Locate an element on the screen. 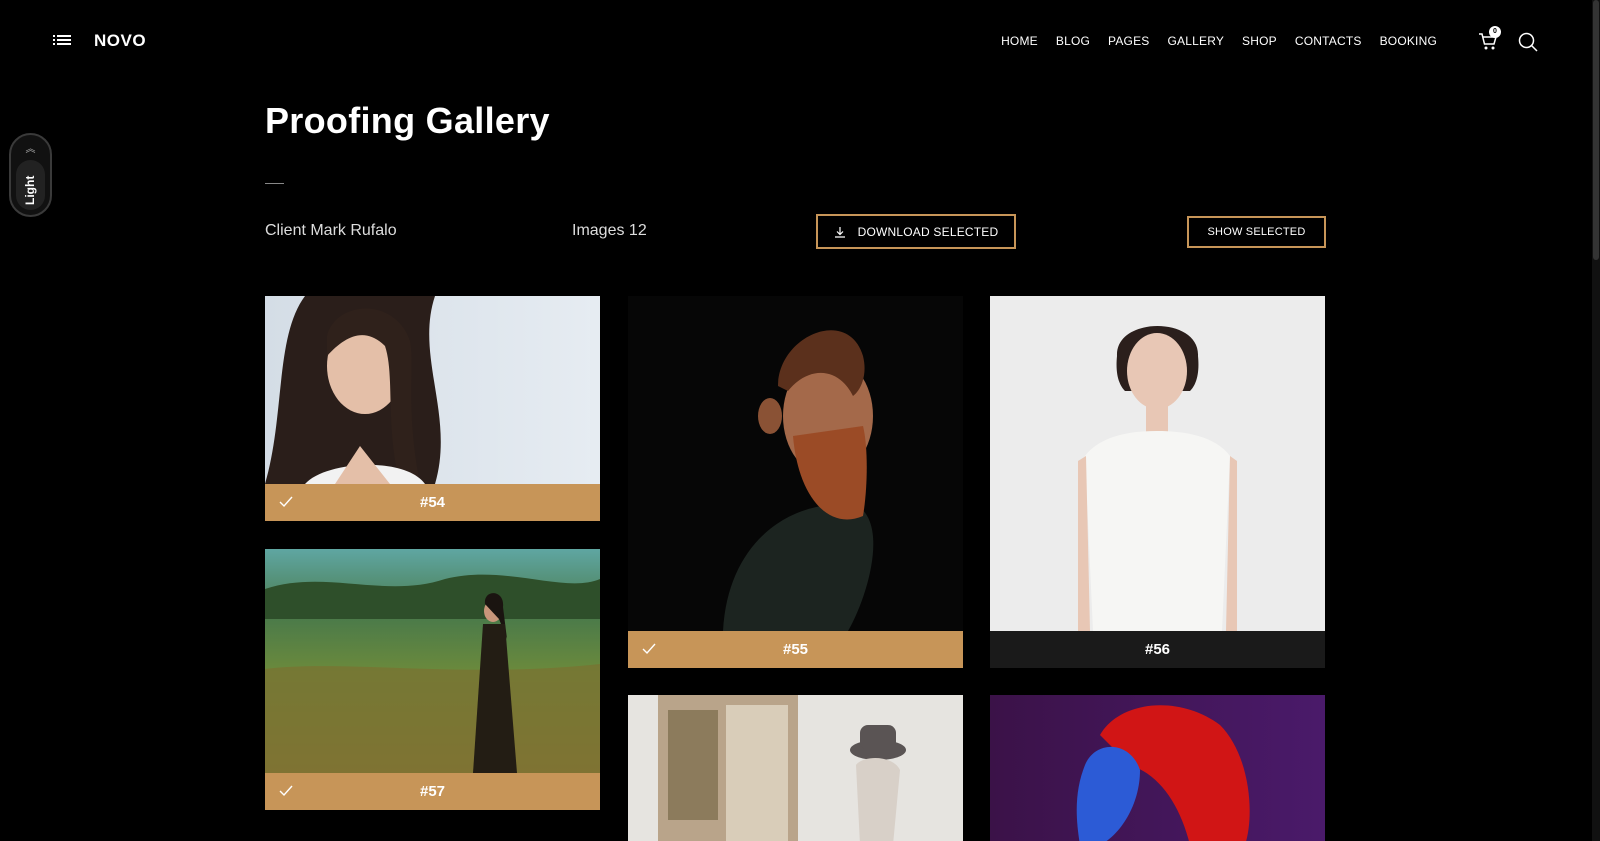 The height and width of the screenshot is (841, 1600). card-caption-bar: #57 is located at coordinates (432, 791).